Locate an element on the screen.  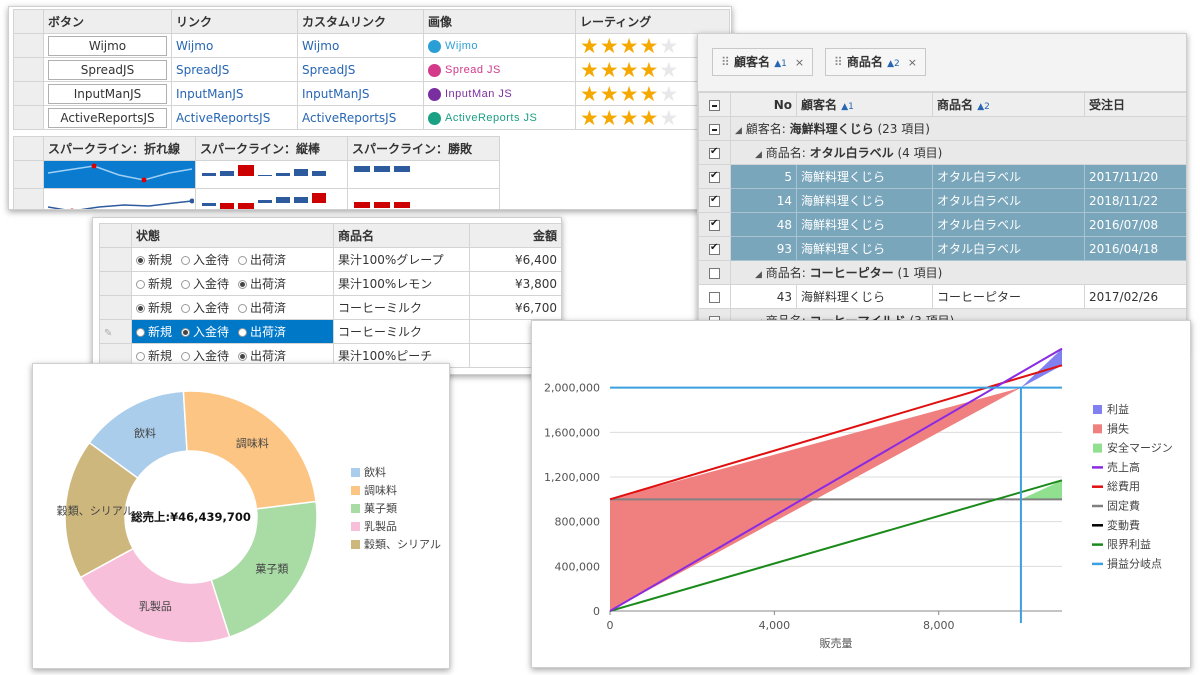
date-cell: 2017/11/20 is located at coordinates (1135, 176).